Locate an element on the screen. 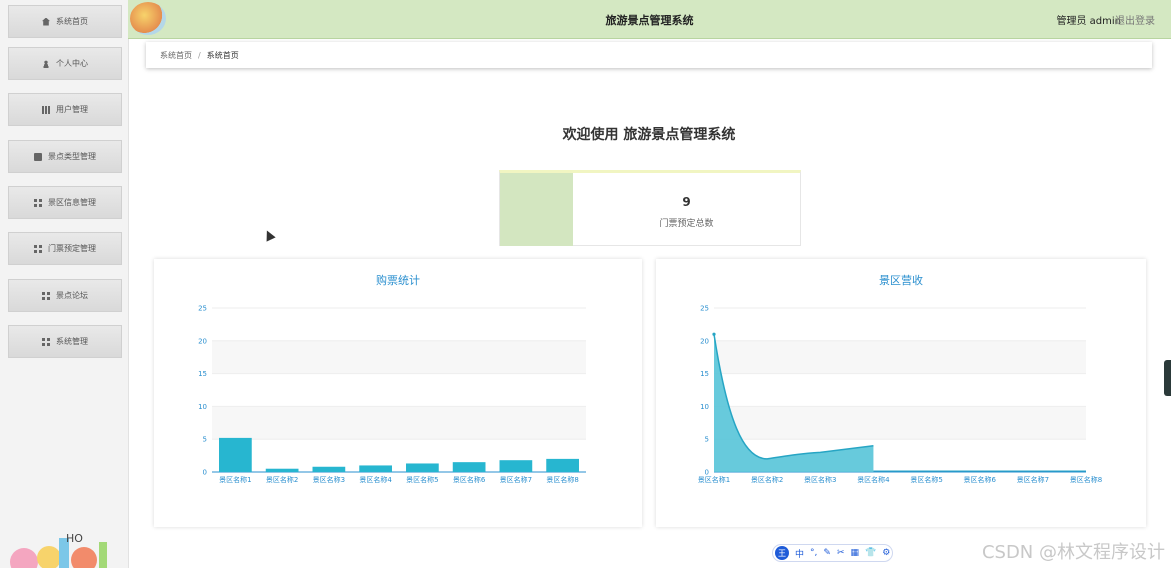 This screenshot has height=568, width=1171. breadcrumb-current: 系统首页 is located at coordinates (222, 55).